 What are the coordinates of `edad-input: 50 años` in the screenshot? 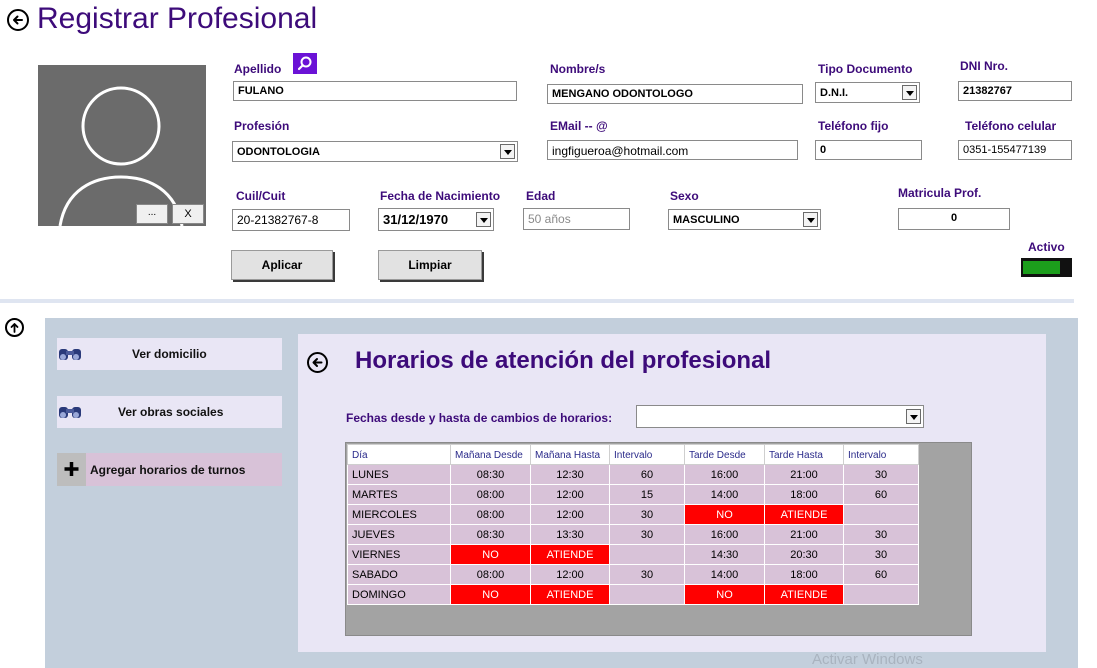 It's located at (576, 219).